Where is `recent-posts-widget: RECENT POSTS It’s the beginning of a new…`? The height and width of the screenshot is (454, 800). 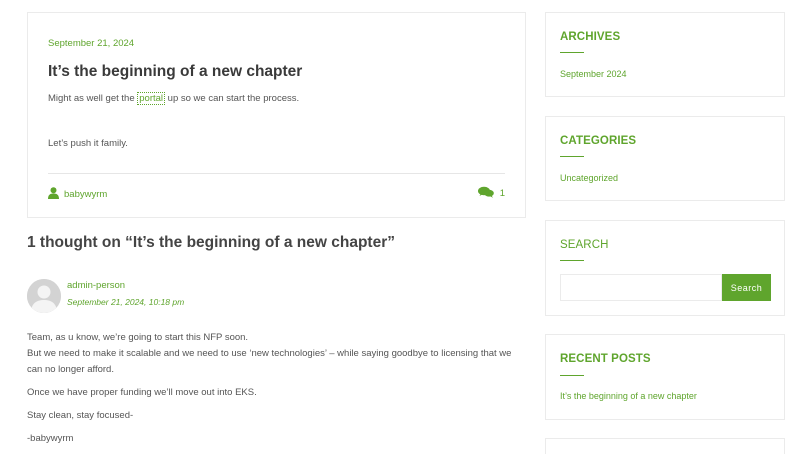 recent-posts-widget: RECENT POSTS It’s the beginning of a new… is located at coordinates (665, 377).